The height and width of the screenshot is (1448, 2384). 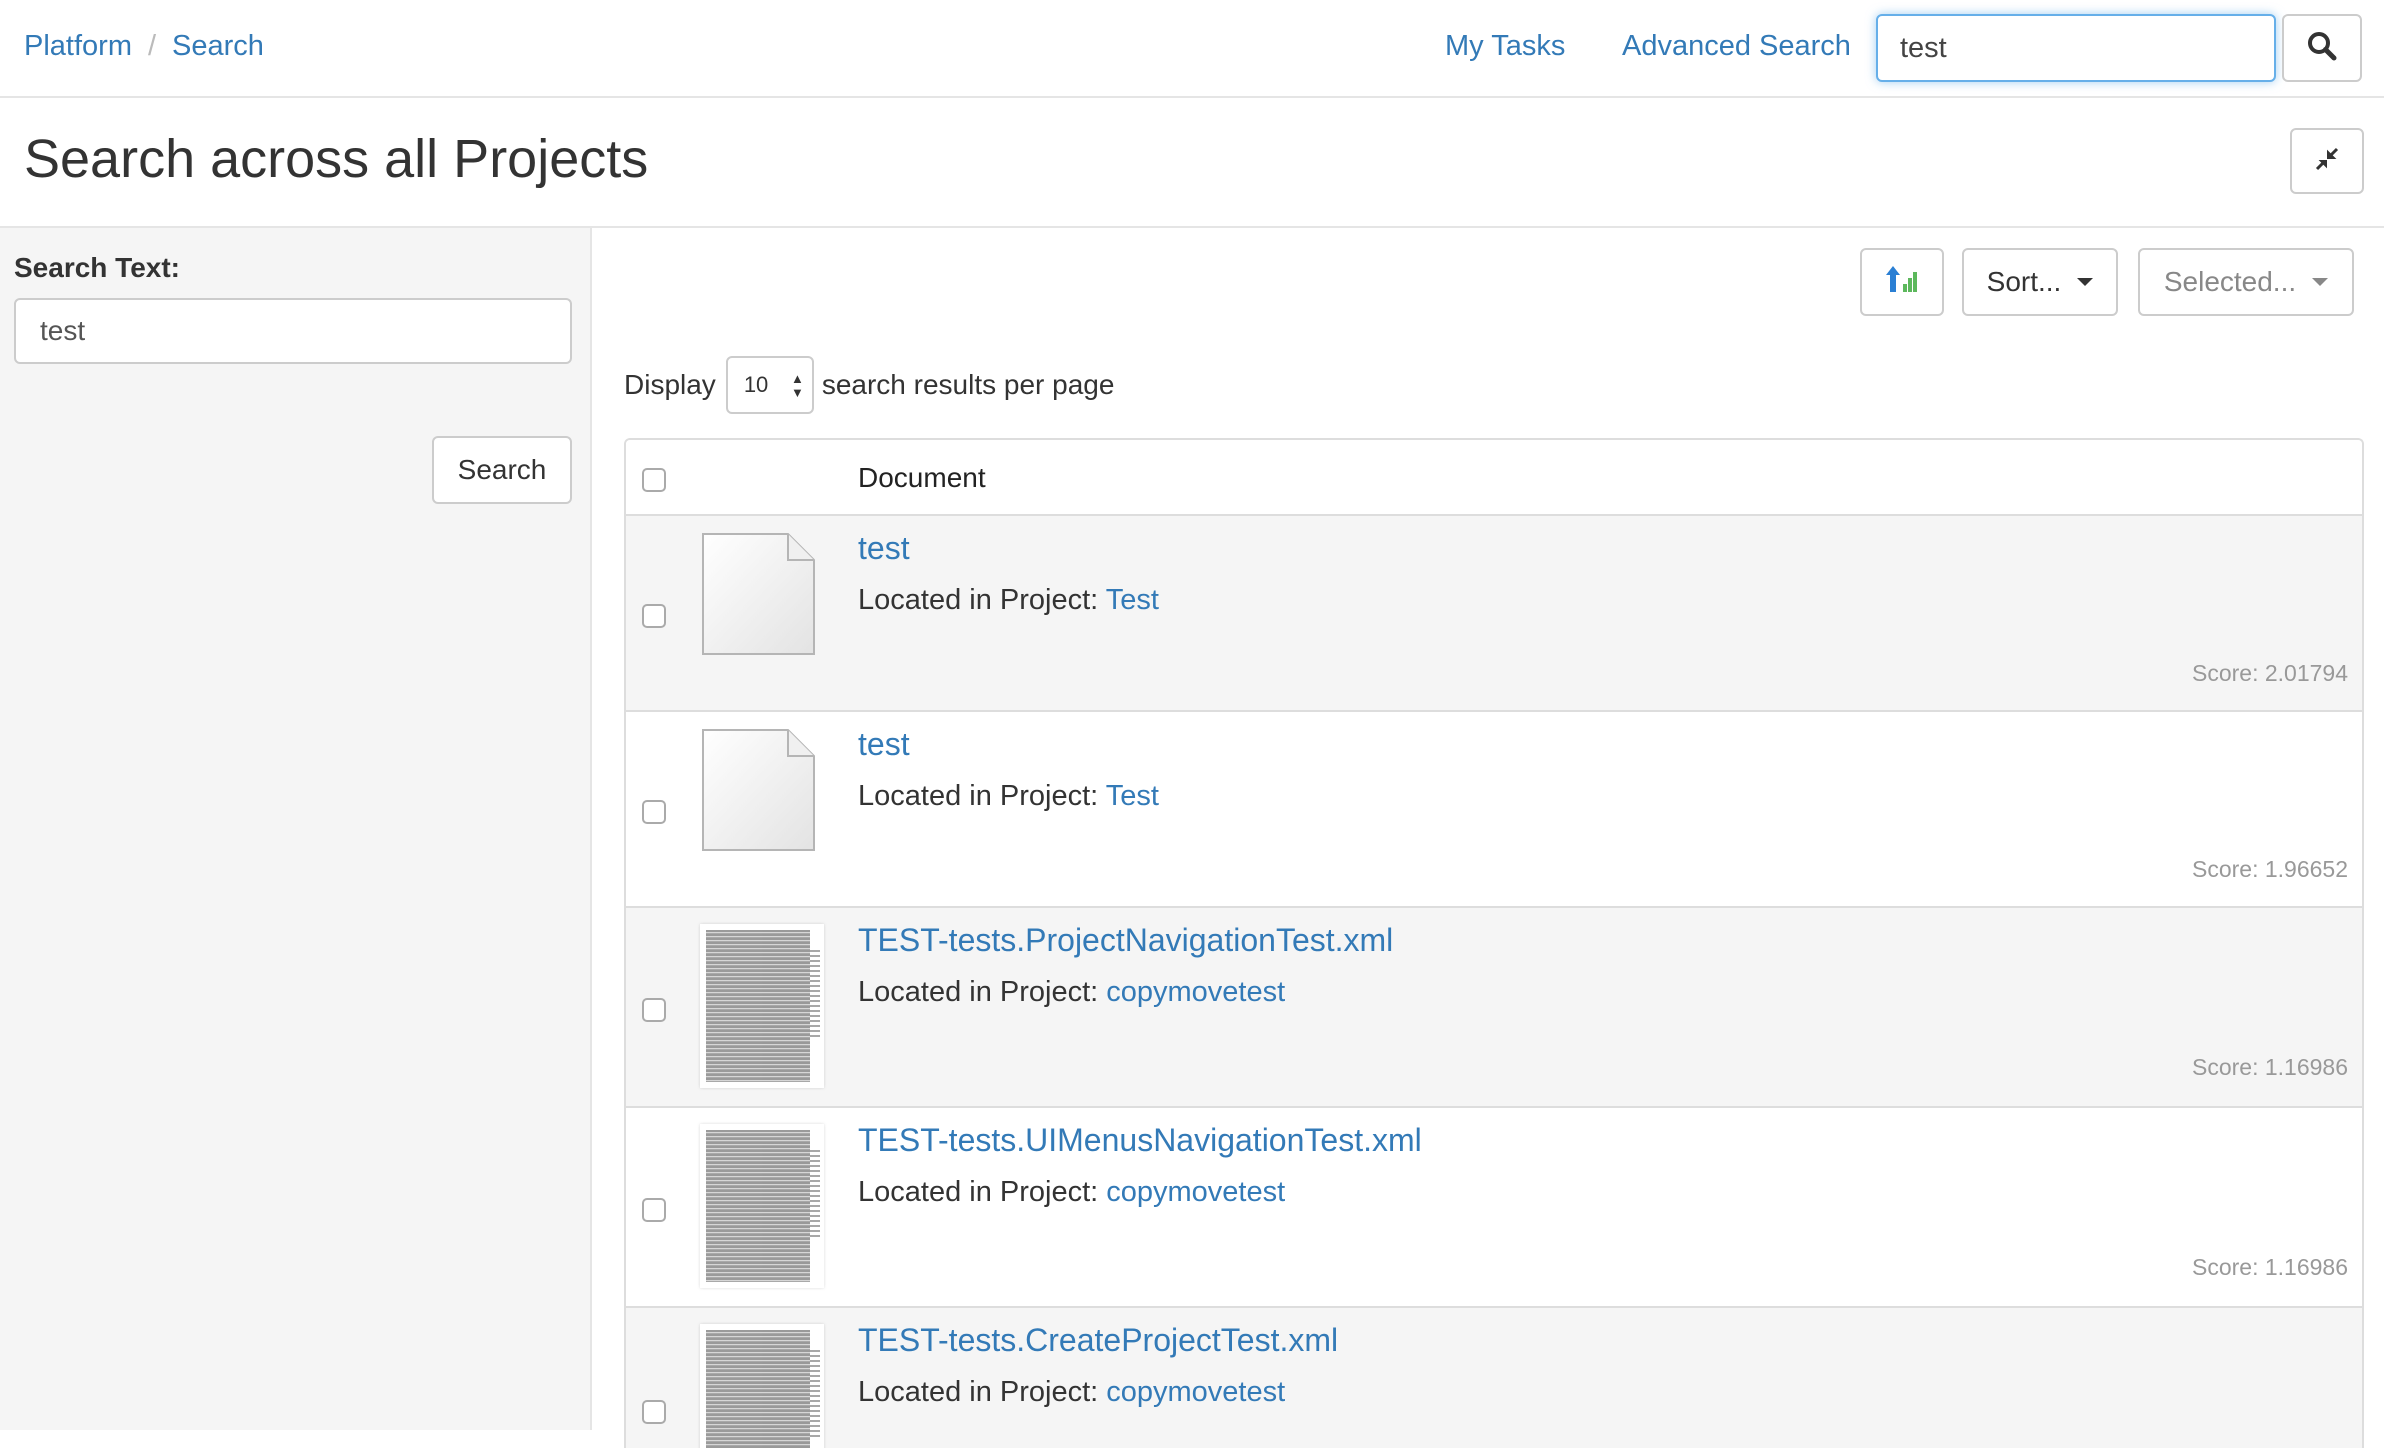 I want to click on sort-ascending-icon, so click(x=1902, y=282).